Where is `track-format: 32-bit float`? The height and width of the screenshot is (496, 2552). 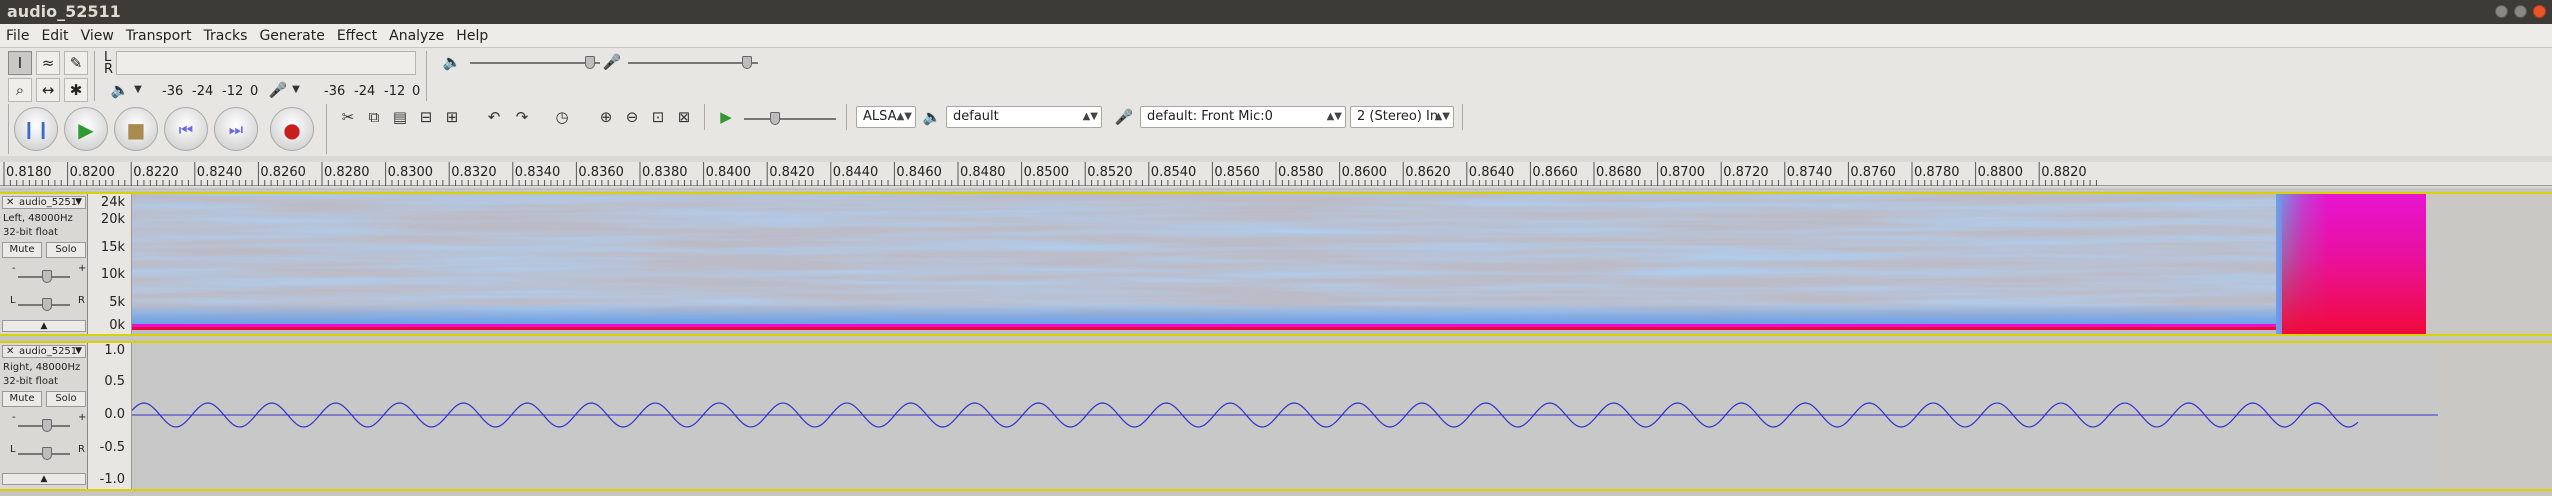
track-format: 32-bit float is located at coordinates (31, 232).